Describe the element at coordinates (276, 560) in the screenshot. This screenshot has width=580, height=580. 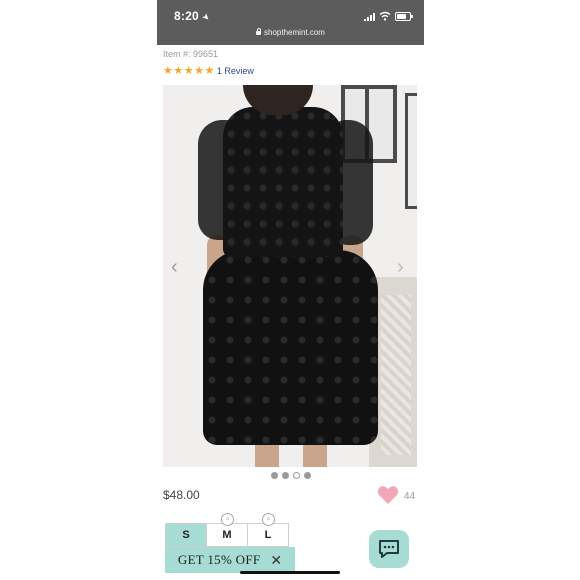
I see `close-icon: ✕` at that location.